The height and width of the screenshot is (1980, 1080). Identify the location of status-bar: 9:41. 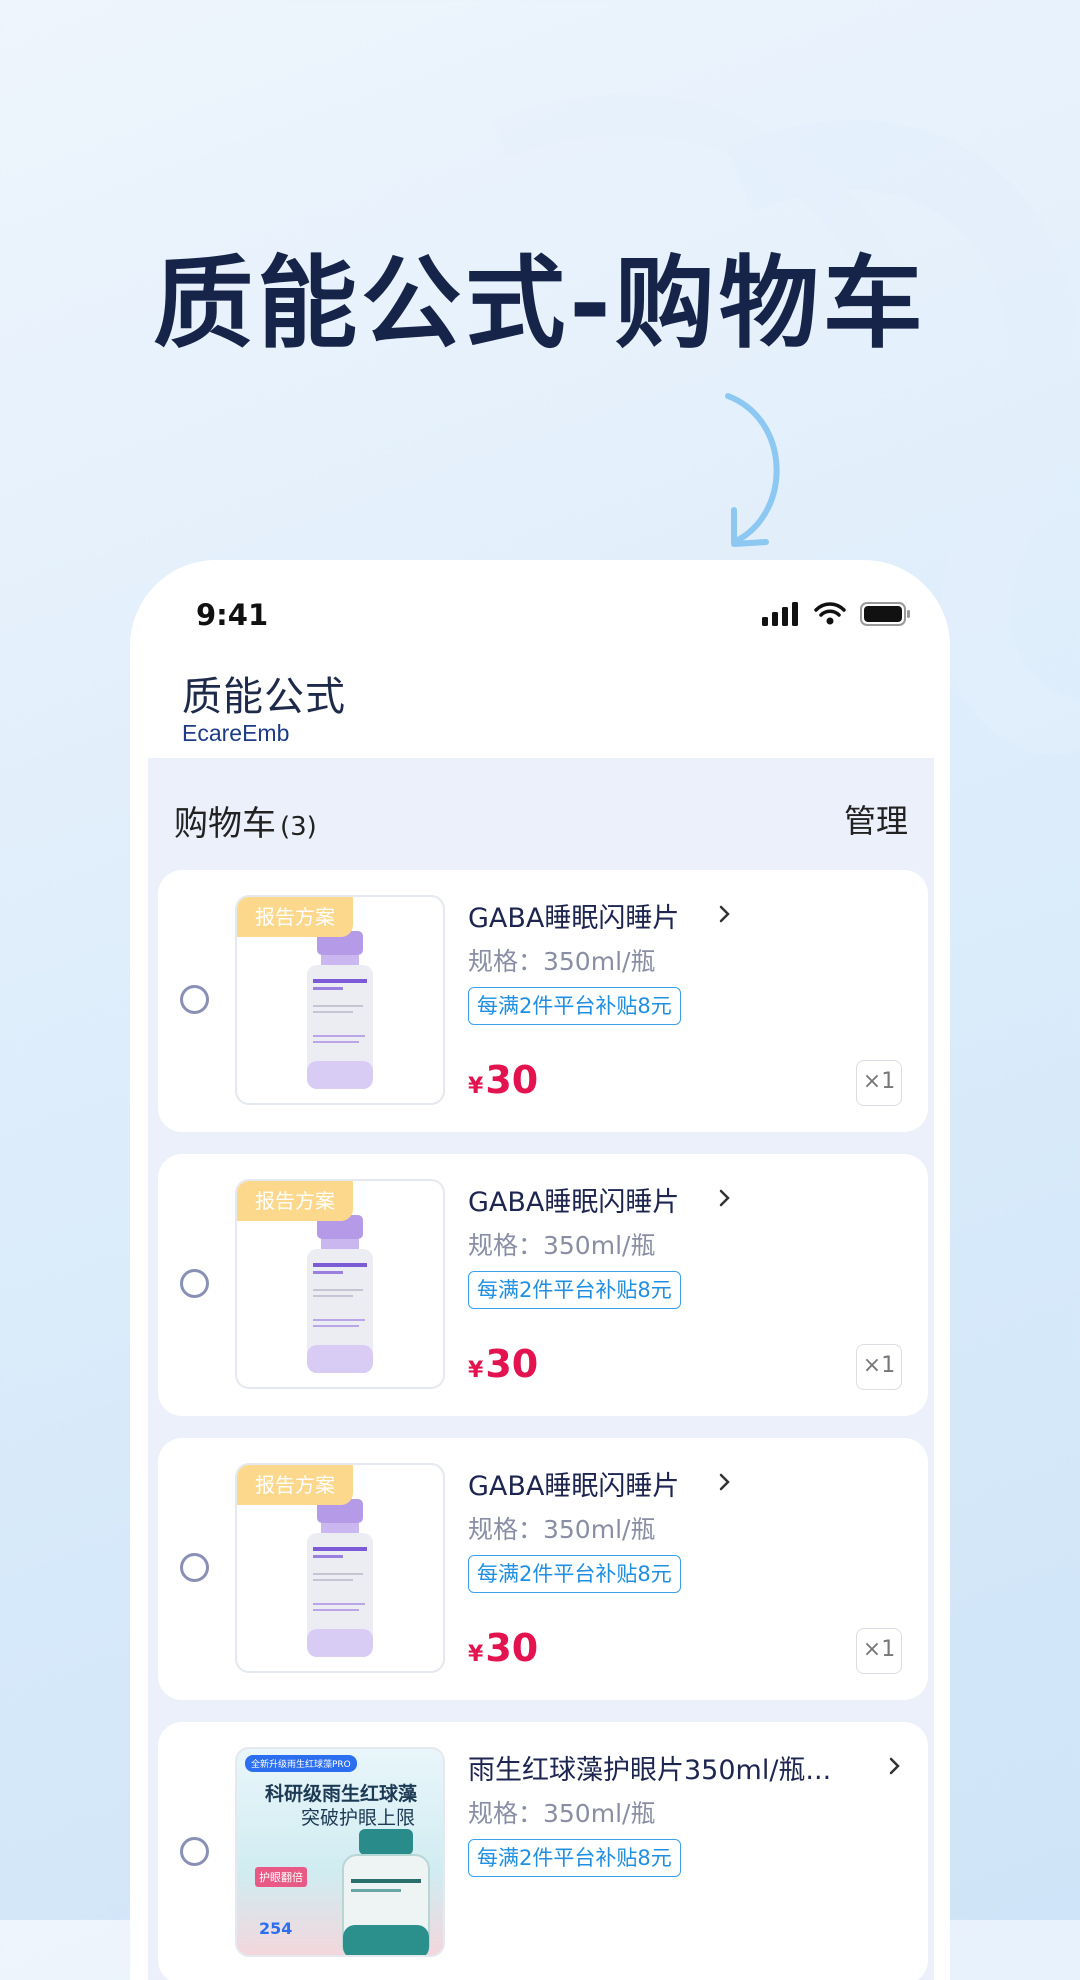
(540, 618).